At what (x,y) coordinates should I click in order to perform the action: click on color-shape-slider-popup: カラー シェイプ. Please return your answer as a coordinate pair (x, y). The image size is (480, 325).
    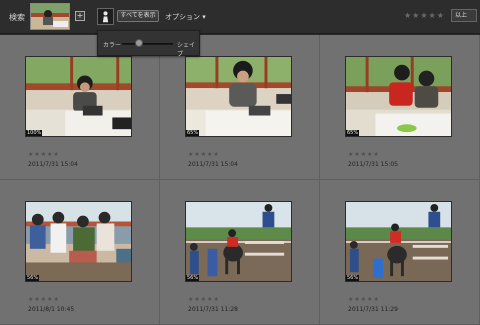
    Looking at the image, I should click on (148, 44).